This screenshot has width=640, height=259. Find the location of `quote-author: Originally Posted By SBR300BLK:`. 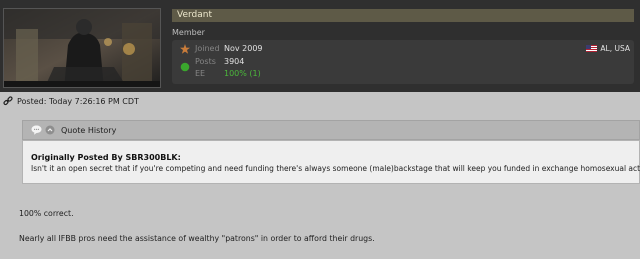

quote-author: Originally Posted By SBR300BLK: is located at coordinates (106, 157).